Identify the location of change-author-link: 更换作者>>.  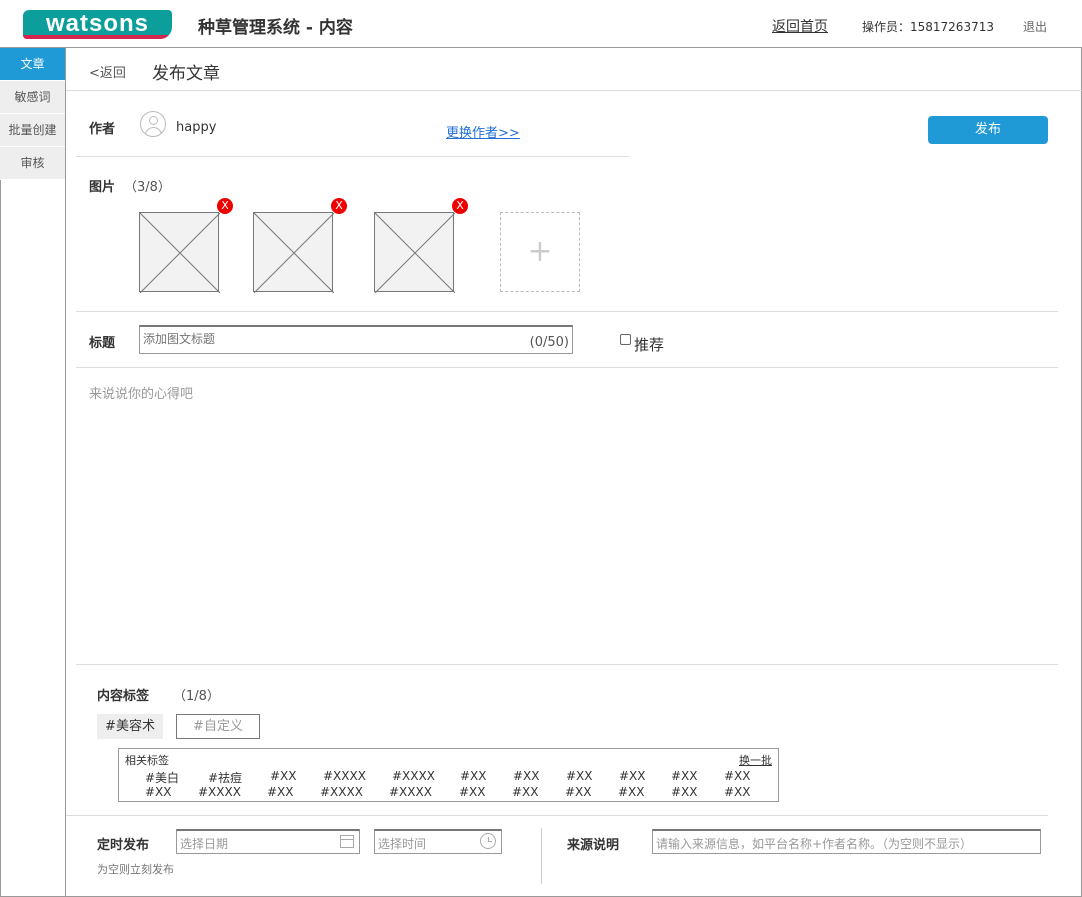
(483, 131).